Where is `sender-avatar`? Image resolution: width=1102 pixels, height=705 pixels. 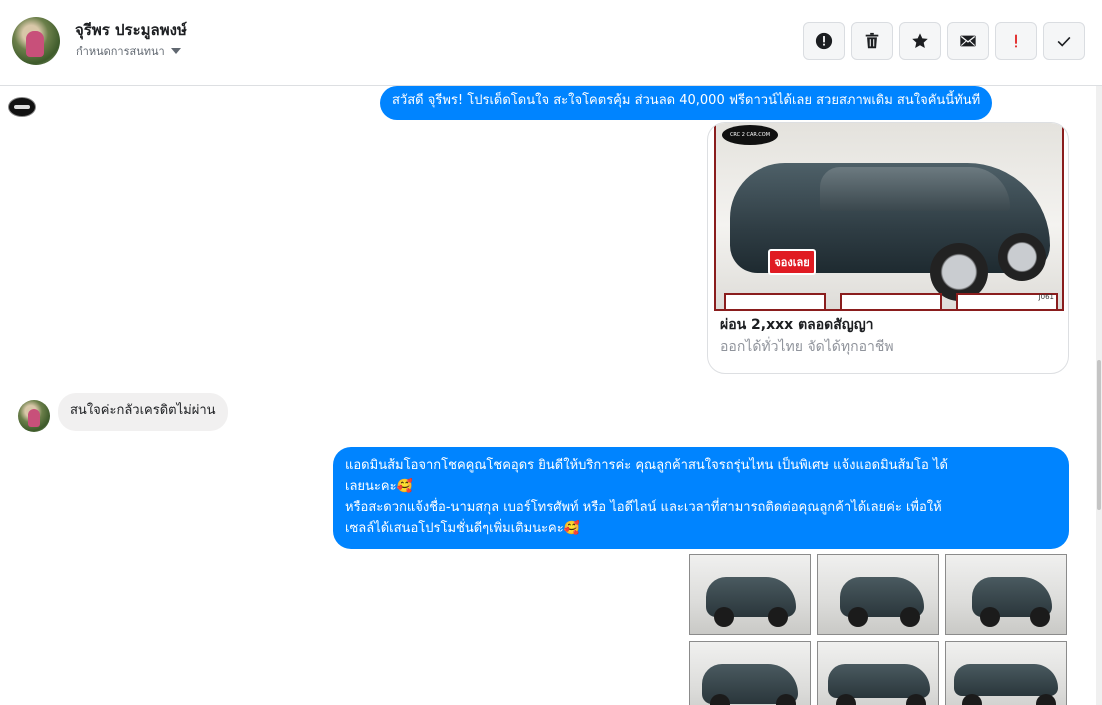 sender-avatar is located at coordinates (34, 416).